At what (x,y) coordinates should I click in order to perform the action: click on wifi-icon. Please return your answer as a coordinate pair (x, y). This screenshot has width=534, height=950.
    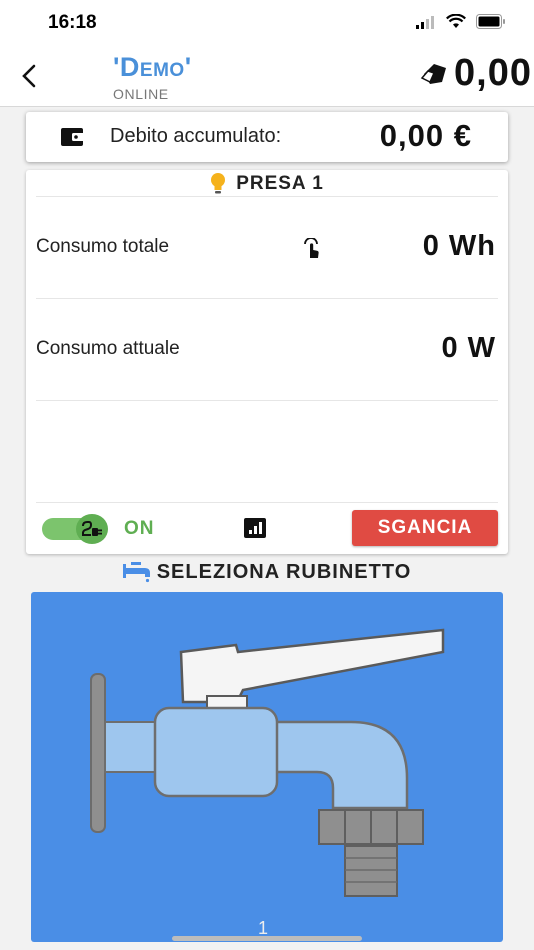
    Looking at the image, I should click on (456, 21).